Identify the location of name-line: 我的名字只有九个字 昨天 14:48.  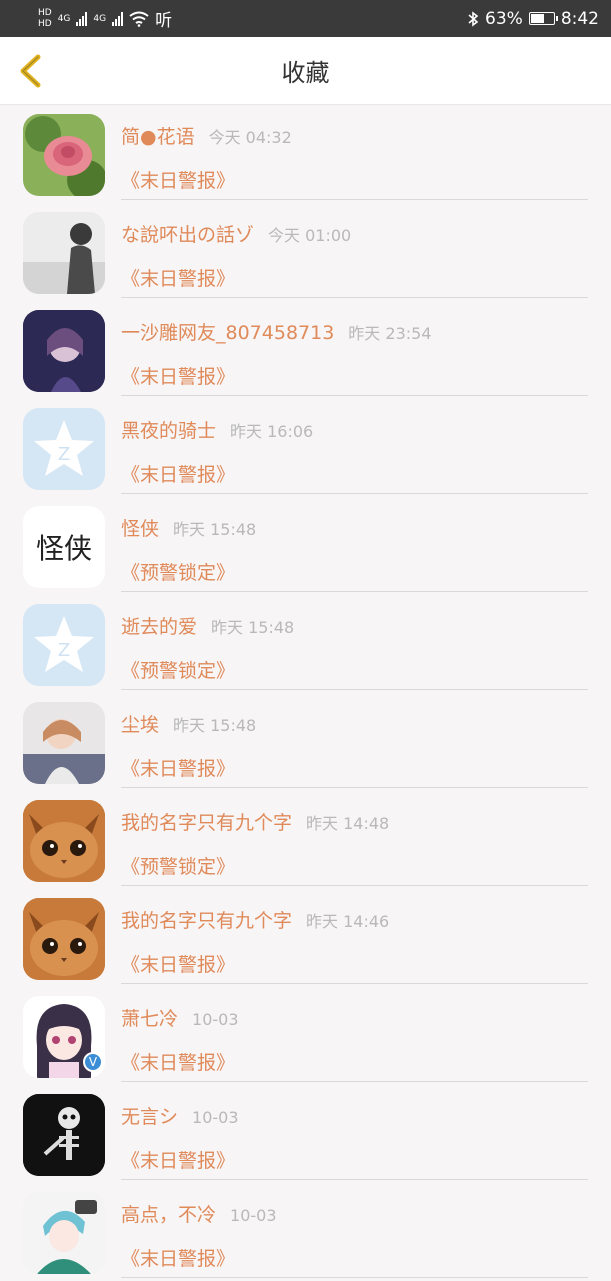
(255, 821).